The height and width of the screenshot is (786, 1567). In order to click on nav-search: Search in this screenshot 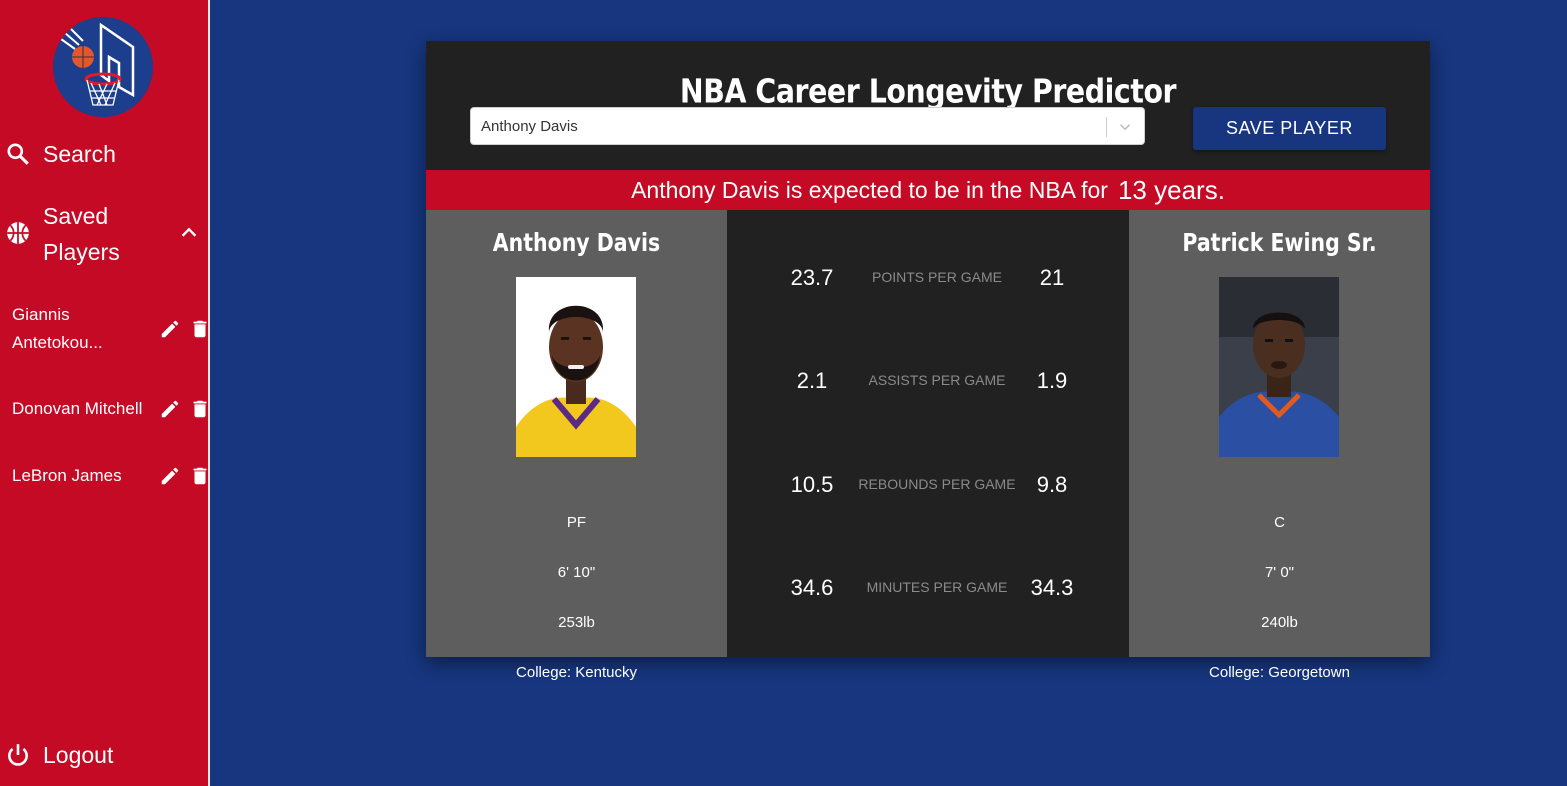, I will do `click(59, 154)`.